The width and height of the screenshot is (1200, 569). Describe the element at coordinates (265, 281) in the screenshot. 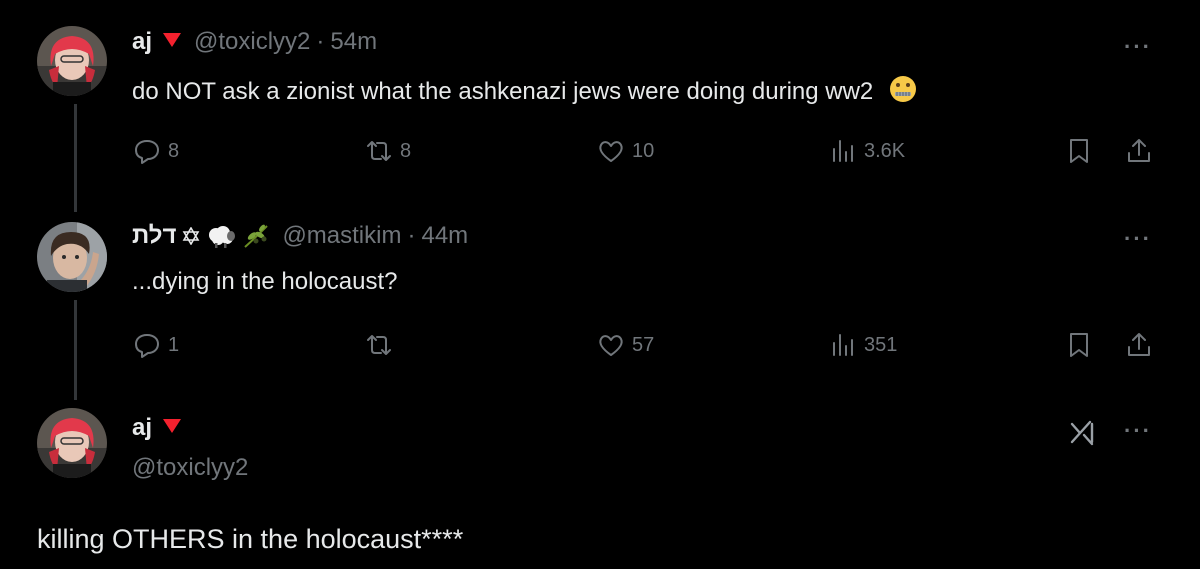

I see `tweet-text: ...dying in the holocaust?` at that location.